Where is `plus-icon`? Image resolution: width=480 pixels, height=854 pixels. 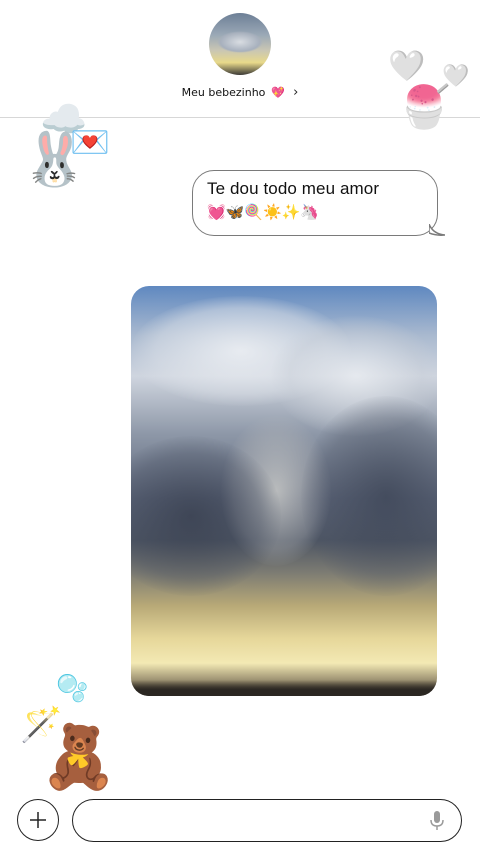
plus-icon is located at coordinates (38, 820).